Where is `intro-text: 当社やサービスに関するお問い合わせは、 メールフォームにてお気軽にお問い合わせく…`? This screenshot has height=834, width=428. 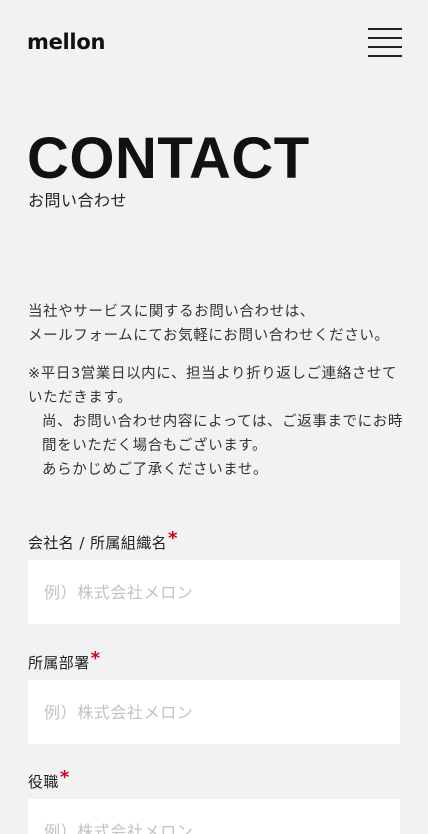
intro-text: 当社やサービスに関するお問い合わせは、 メールフォームにてお気軽にお問い合わせく… is located at coordinates (216, 324).